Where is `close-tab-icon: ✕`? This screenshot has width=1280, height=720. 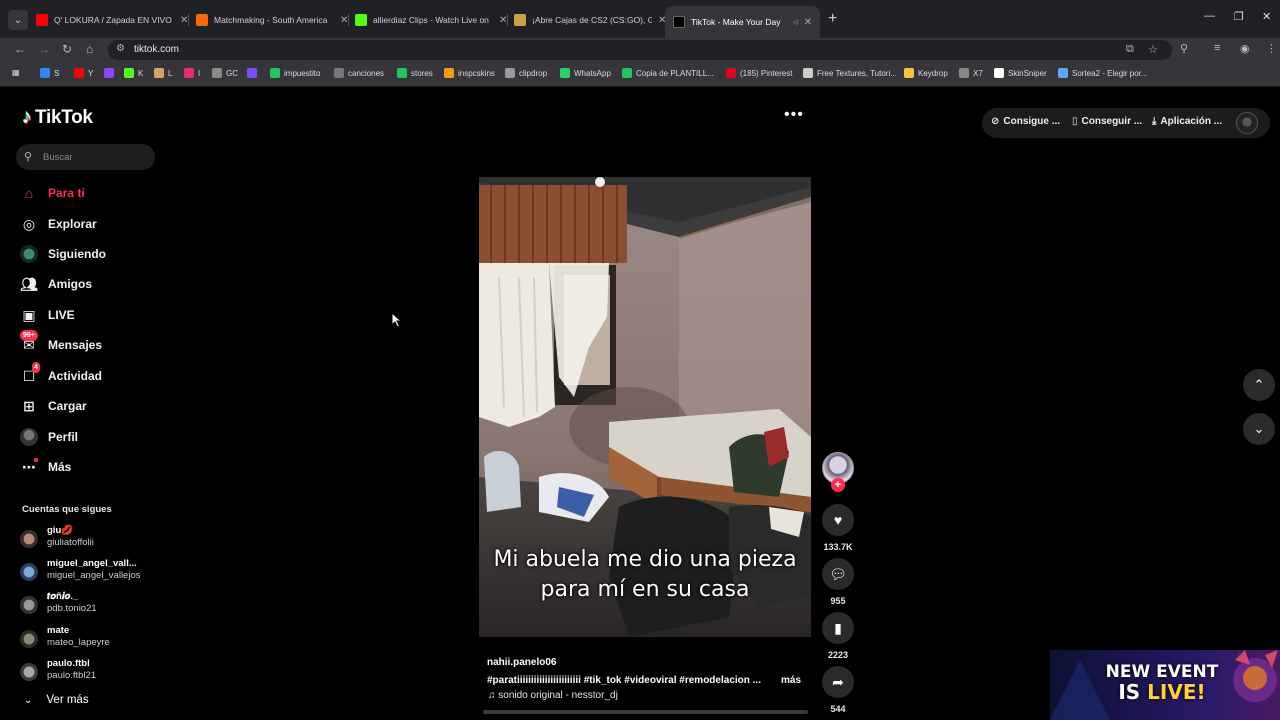 close-tab-icon: ✕ is located at coordinates (808, 22).